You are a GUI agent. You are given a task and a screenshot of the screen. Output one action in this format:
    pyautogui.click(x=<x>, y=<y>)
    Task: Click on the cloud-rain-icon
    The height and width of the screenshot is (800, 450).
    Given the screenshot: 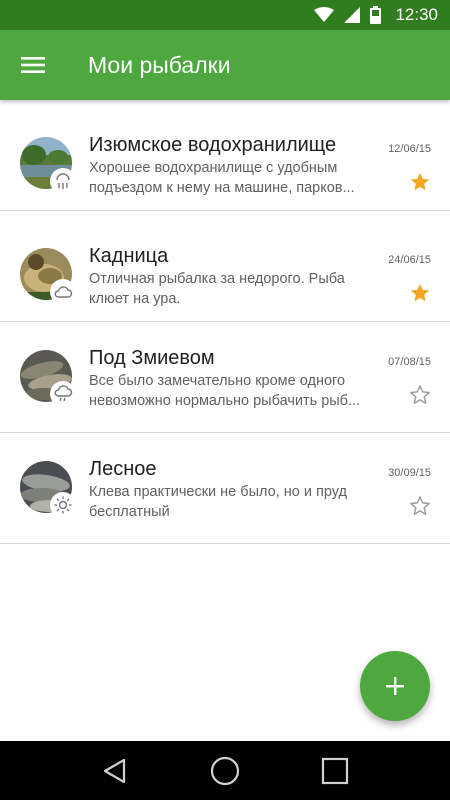 What is the action you would take?
    pyautogui.click(x=63, y=394)
    